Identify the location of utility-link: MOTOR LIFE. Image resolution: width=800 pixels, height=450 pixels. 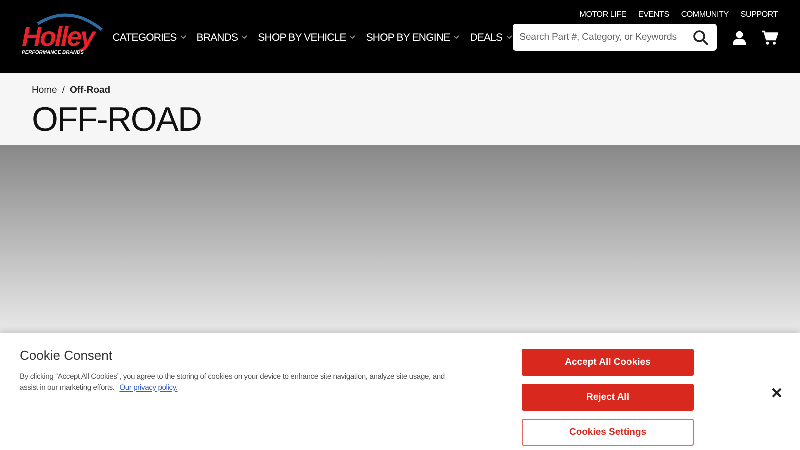
(603, 14).